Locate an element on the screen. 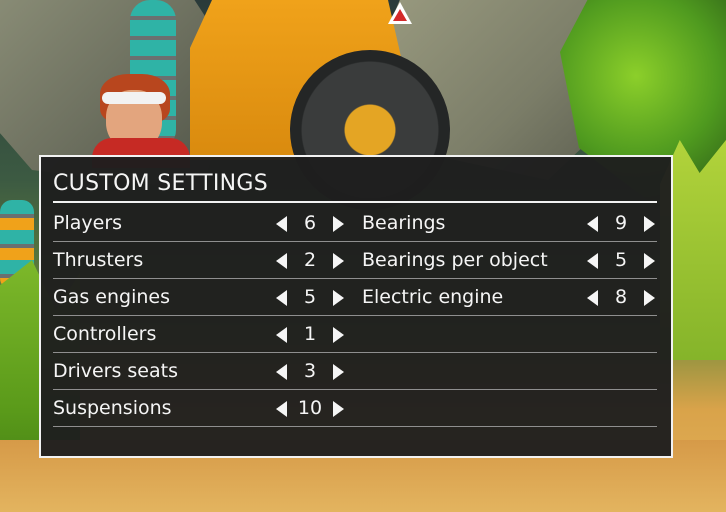 The height and width of the screenshot is (512, 726). settings-row: Players 6 Bearings 9 is located at coordinates (355, 223).